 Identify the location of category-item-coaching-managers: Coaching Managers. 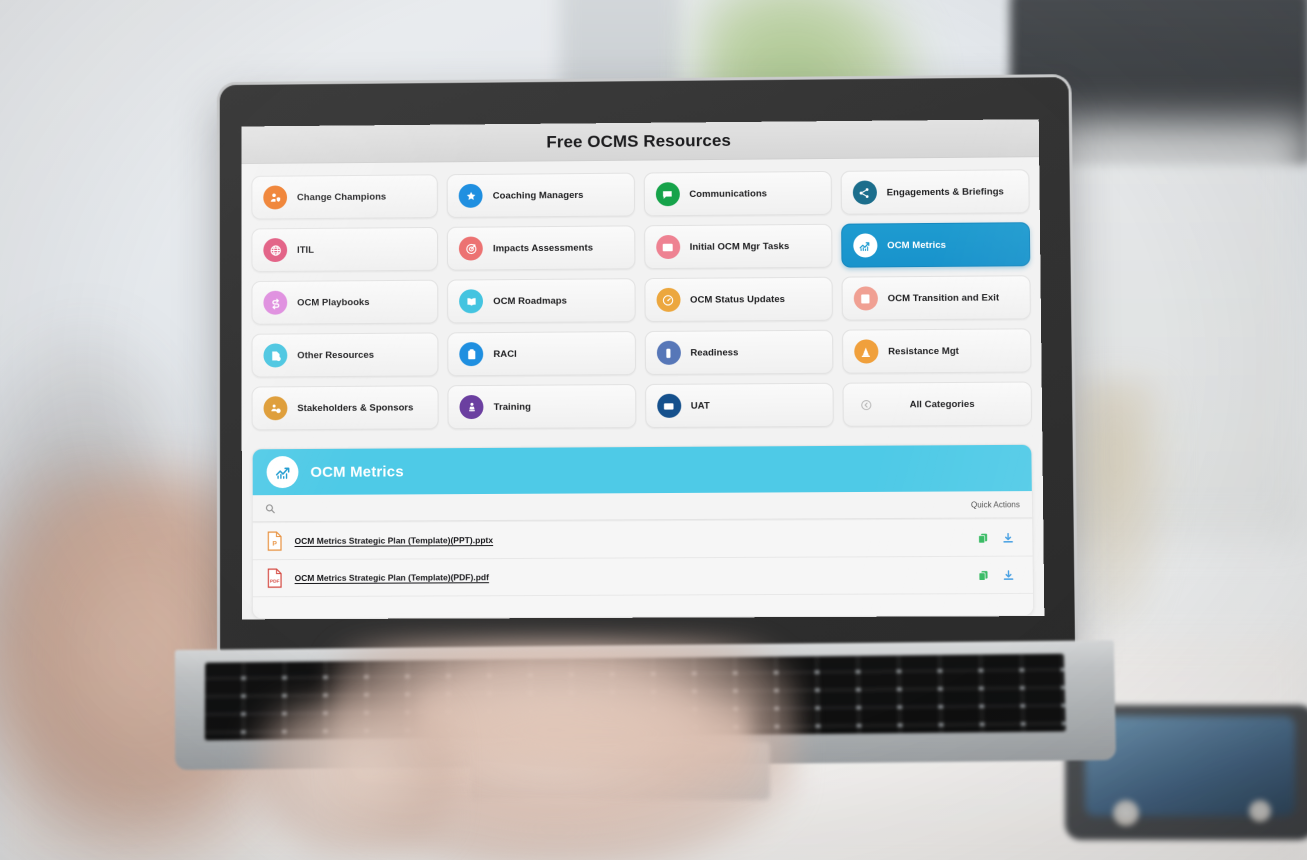
(540, 195).